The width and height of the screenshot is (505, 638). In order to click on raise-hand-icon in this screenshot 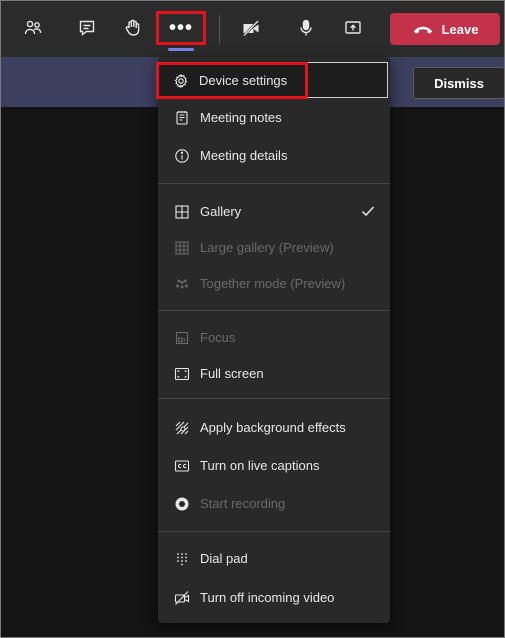, I will do `click(133, 28)`.